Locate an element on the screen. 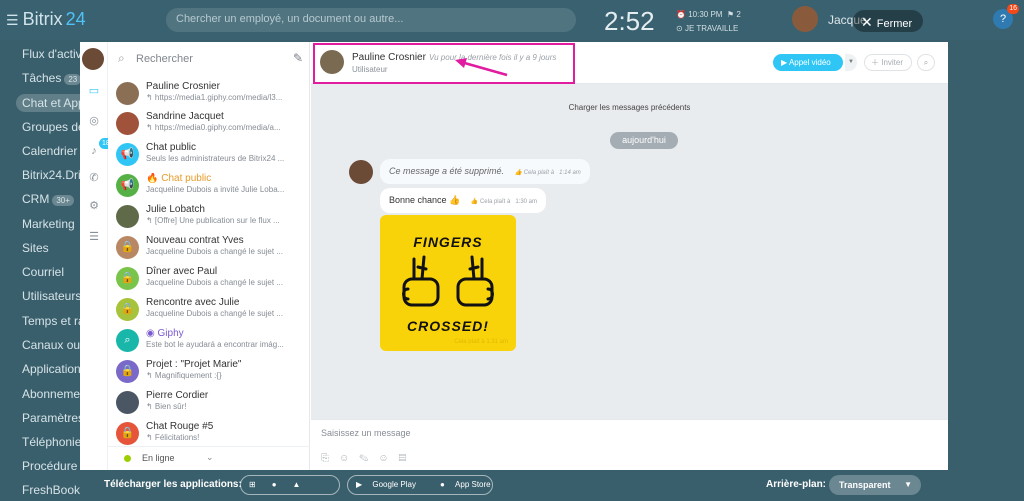 This screenshot has height=501, width=1024. help-button: ? 16 is located at coordinates (1006, 16).